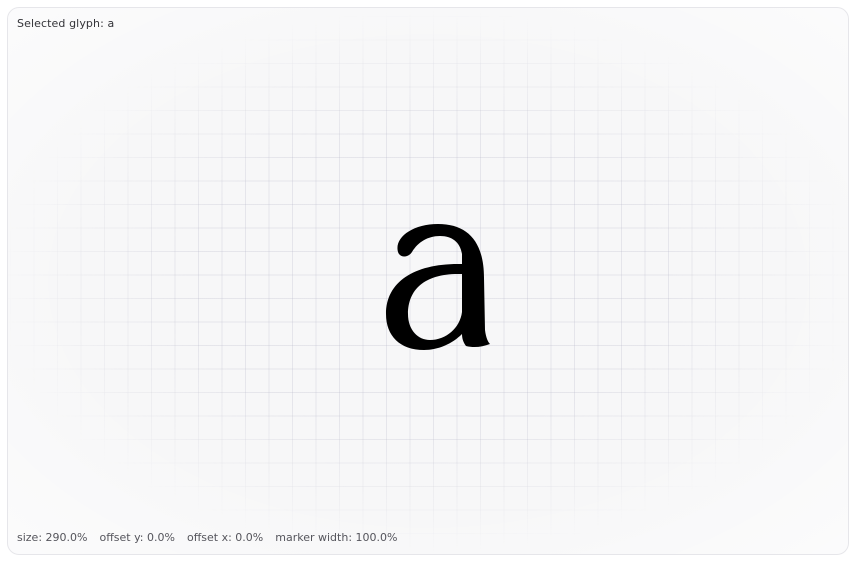 This screenshot has height=564, width=860. What do you see at coordinates (52, 537) in the screenshot?
I see `size-readout: size: 290.0%` at bounding box center [52, 537].